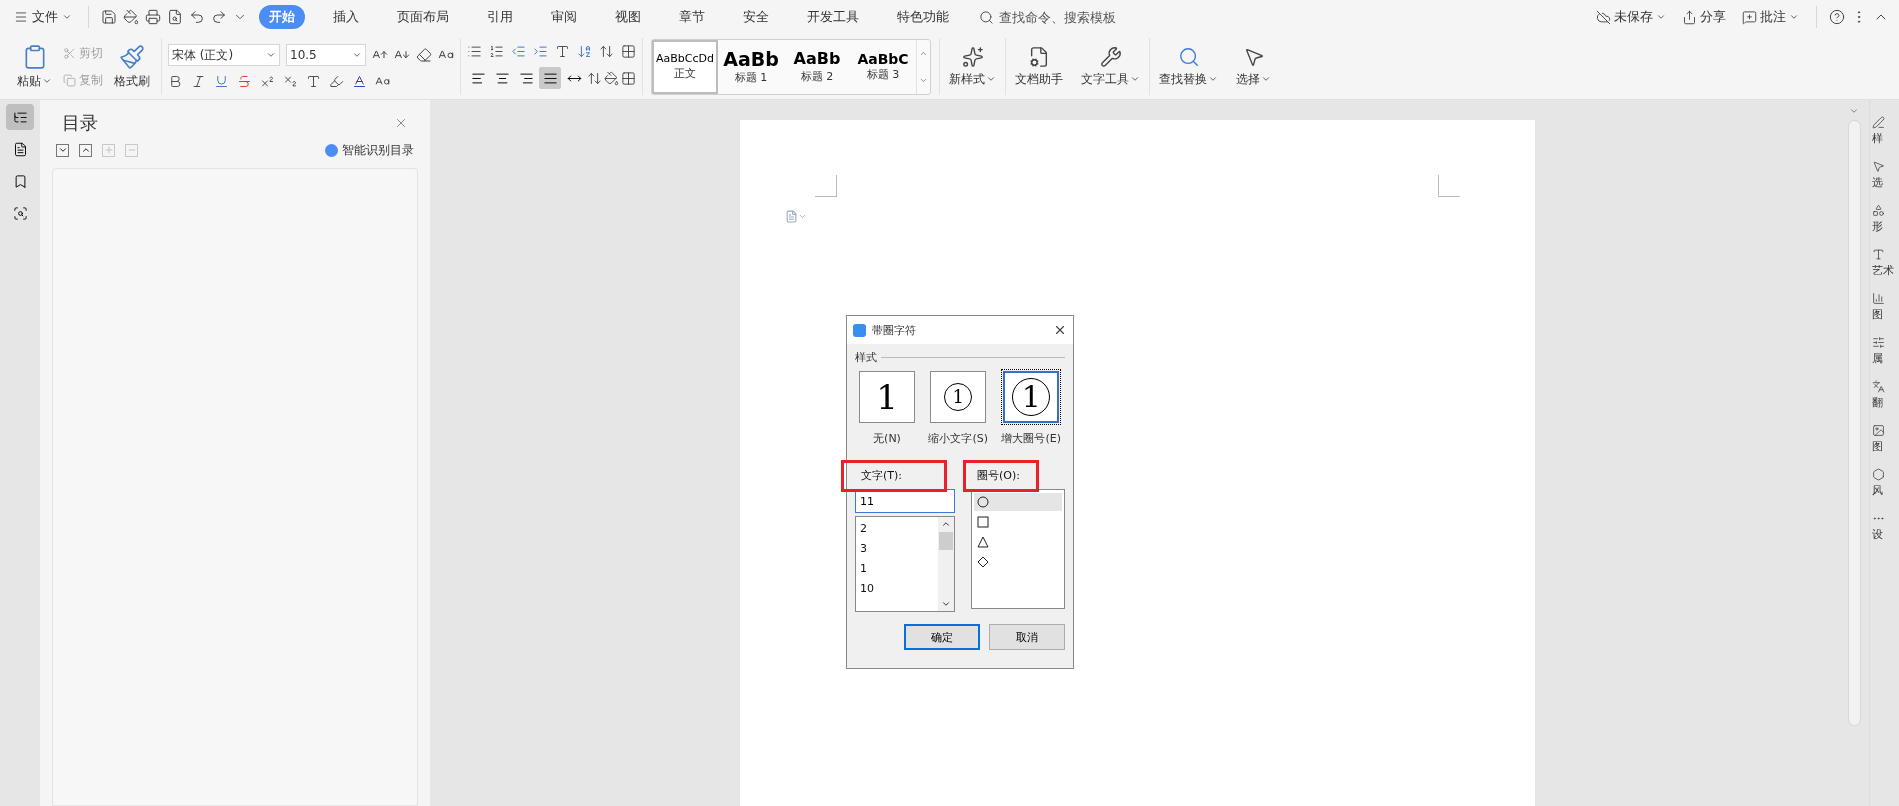 The height and width of the screenshot is (806, 1899). I want to click on document-icon, so click(20, 149).